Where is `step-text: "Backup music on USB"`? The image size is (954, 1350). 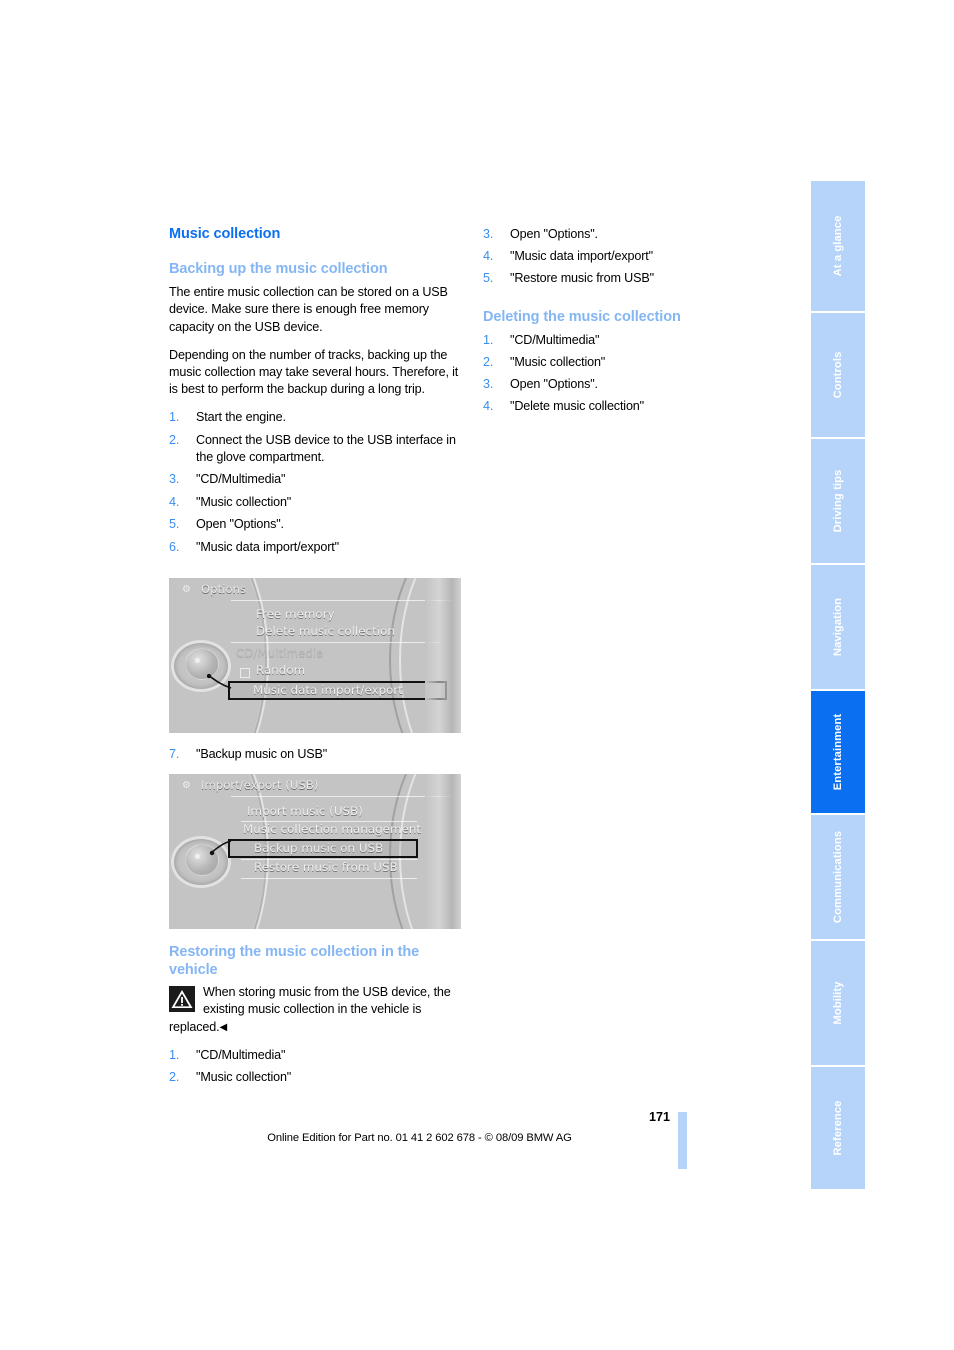
step-text: "Backup music on USB" is located at coordinates (262, 754).